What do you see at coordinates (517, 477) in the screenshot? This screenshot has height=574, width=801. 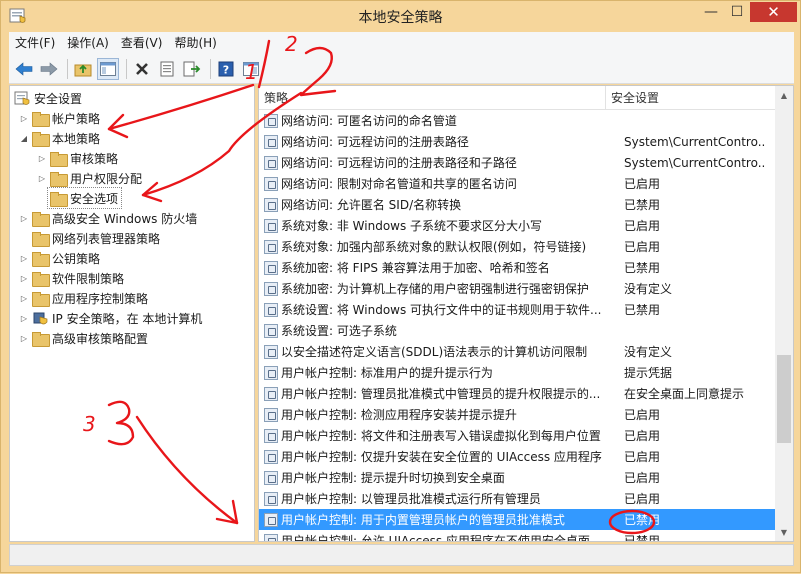 I see `policy-row: 用户帐户控制: 提示提升时切换到安全桌面 已启用` at bounding box center [517, 477].